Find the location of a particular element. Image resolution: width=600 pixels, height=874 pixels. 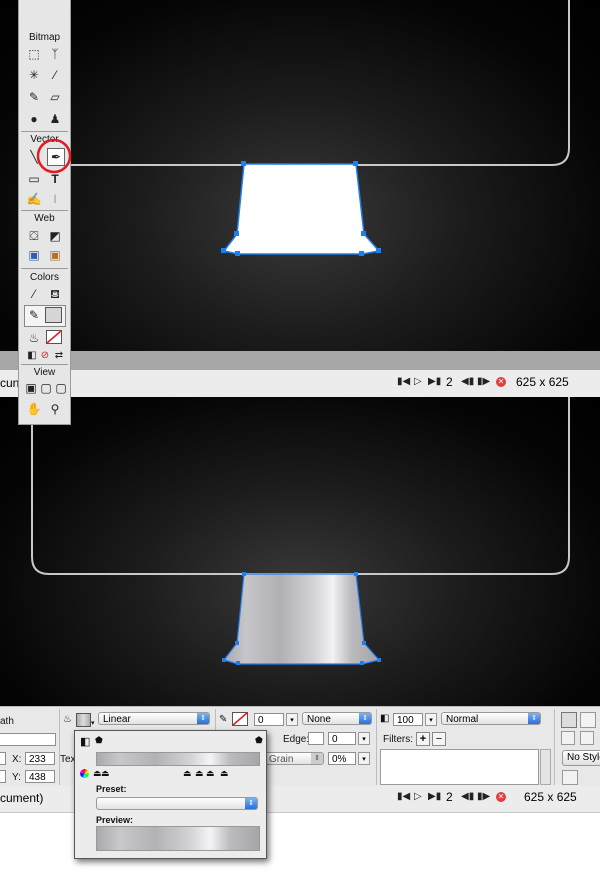

lasso-icon: ᛉ is located at coordinates (55, 54).